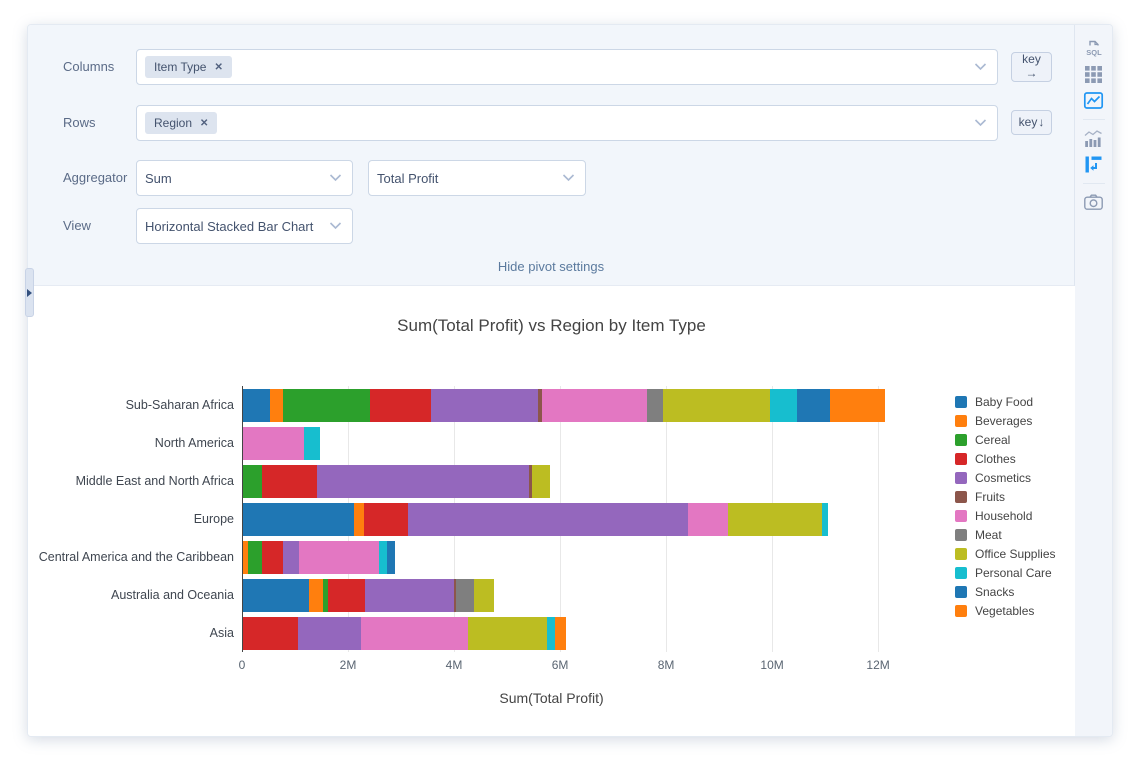 This screenshot has height=761, width=1140. Describe the element at coordinates (77, 225) in the screenshot. I see `view-label: View` at that location.